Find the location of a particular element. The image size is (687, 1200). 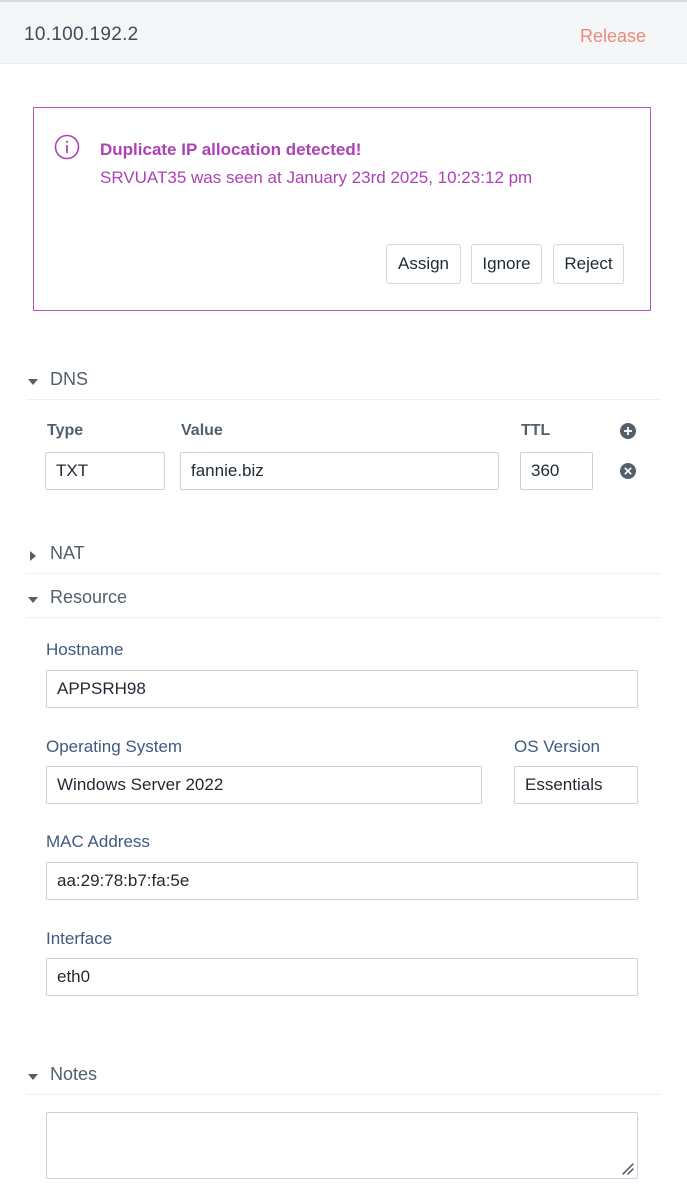

dns-ttl-column-label: TTL is located at coordinates (536, 430).